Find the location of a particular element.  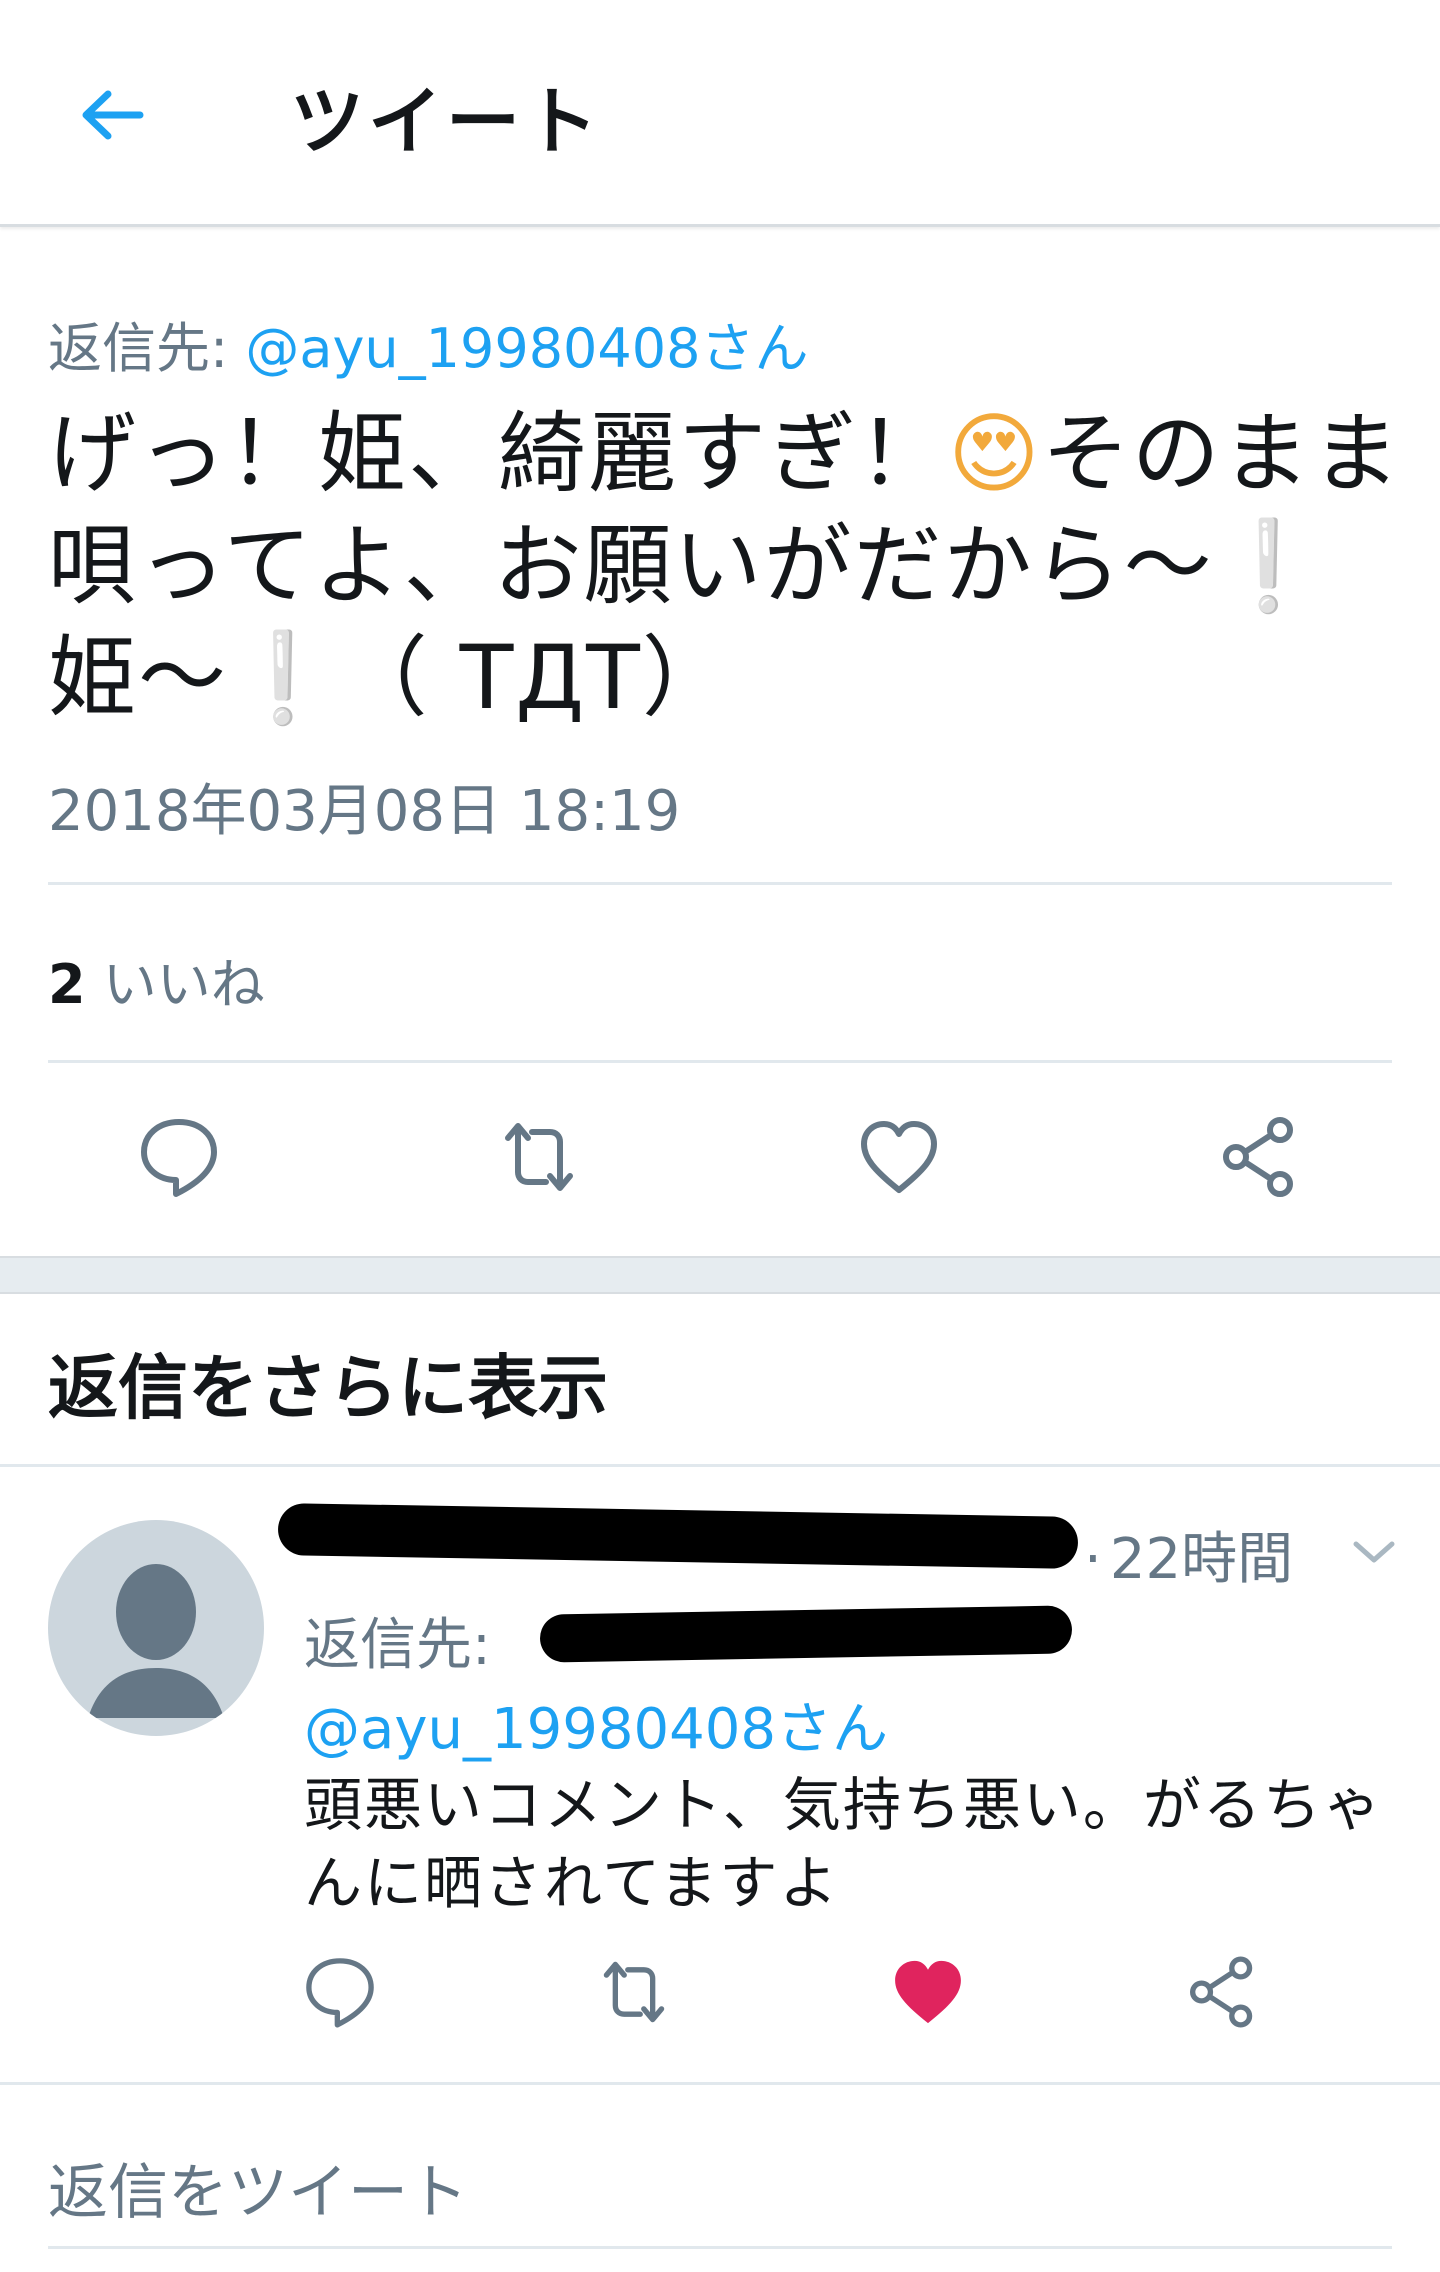

tweet-text-part: 姫〜 is located at coordinates (138, 677).